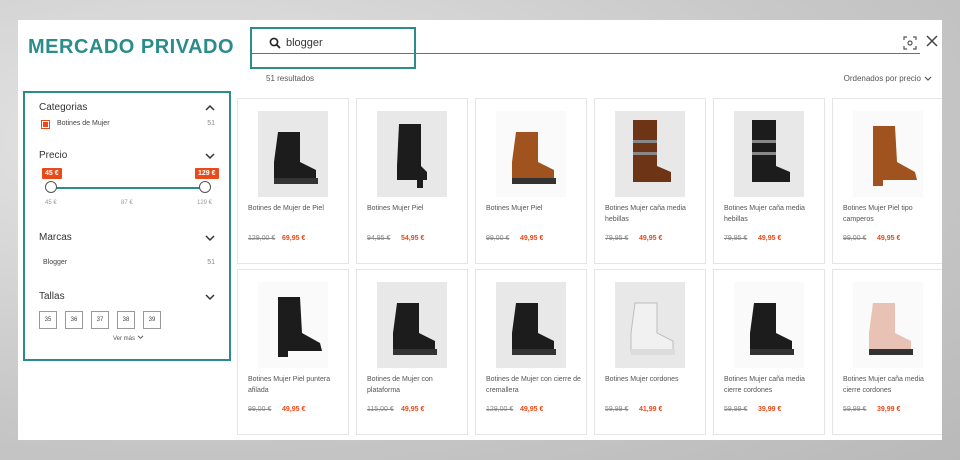 Image resolution: width=960 pixels, height=460 pixels. I want to click on filter-title-price: Precio, so click(53, 155).